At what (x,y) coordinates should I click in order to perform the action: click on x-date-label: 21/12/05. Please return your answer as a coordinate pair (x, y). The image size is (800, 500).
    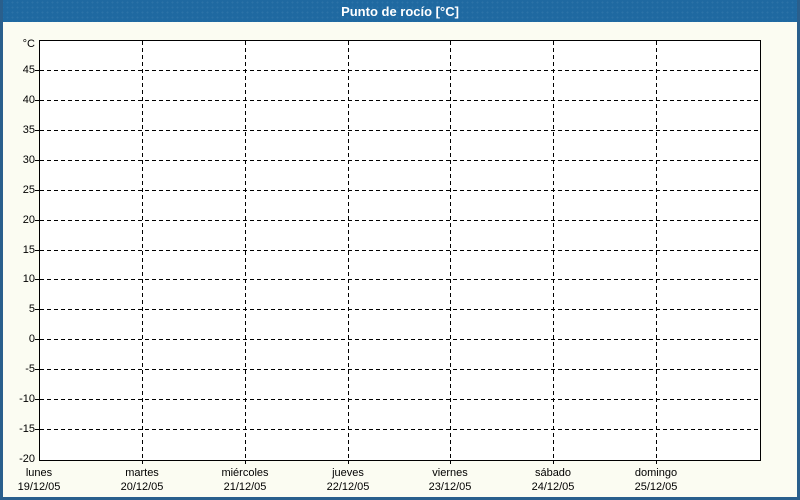
    Looking at the image, I should click on (245, 487).